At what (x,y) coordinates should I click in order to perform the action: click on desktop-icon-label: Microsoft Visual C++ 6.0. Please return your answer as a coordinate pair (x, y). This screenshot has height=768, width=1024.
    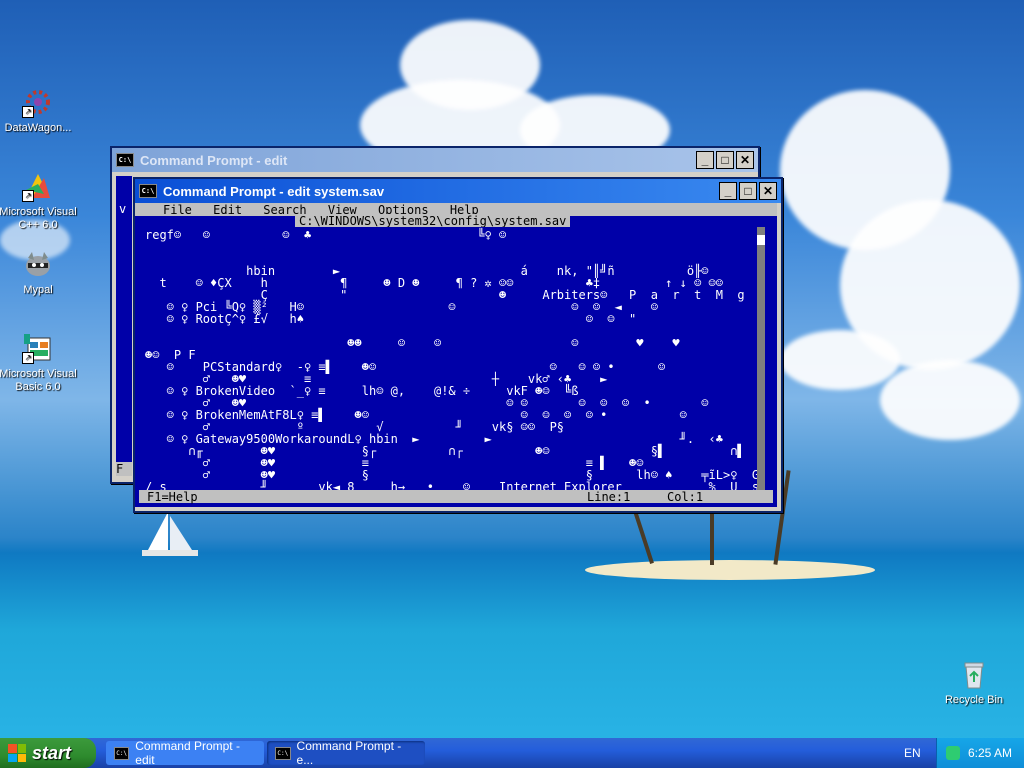
    Looking at the image, I should click on (38, 218).